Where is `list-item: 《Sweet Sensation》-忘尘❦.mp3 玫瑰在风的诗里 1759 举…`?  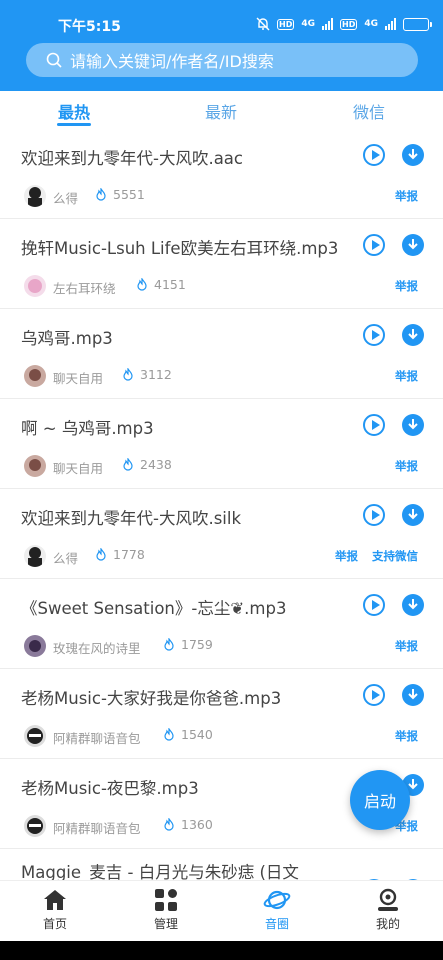
list-item: 《Sweet Sensation》-忘尘❦.mp3 玫瑰在风的诗里 1759 举… is located at coordinates (221, 624).